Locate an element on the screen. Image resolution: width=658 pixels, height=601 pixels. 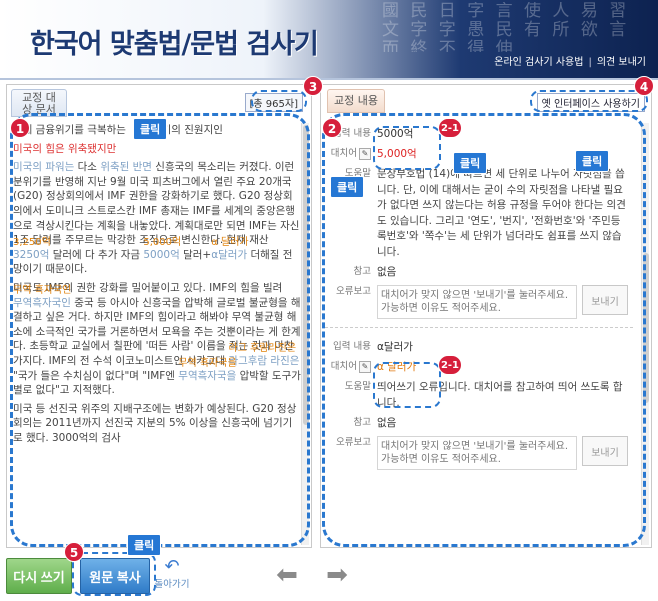
badge-3: 3 is located at coordinates (313, 86).